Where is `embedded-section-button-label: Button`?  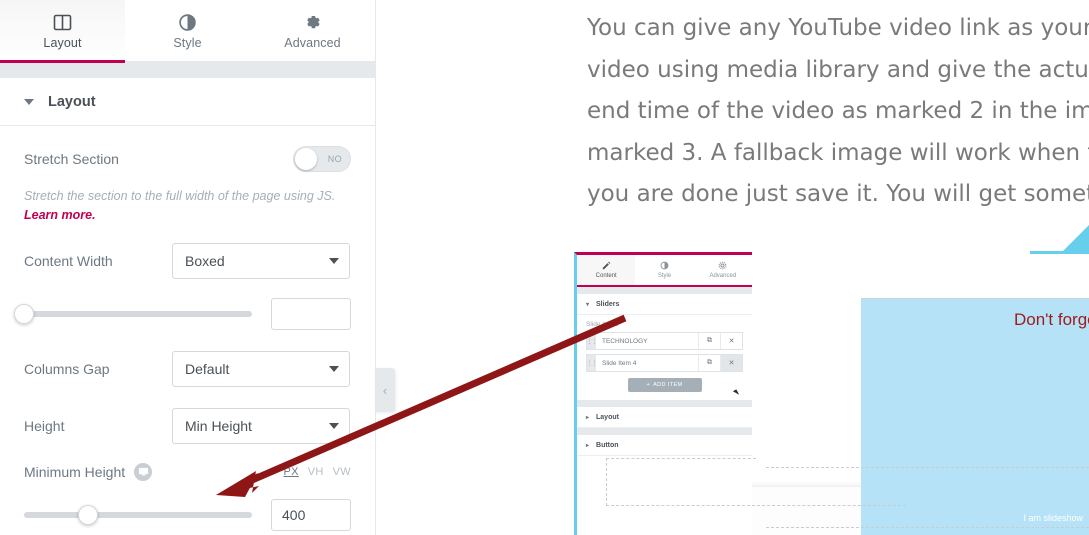 embedded-section-button-label: Button is located at coordinates (607, 445).